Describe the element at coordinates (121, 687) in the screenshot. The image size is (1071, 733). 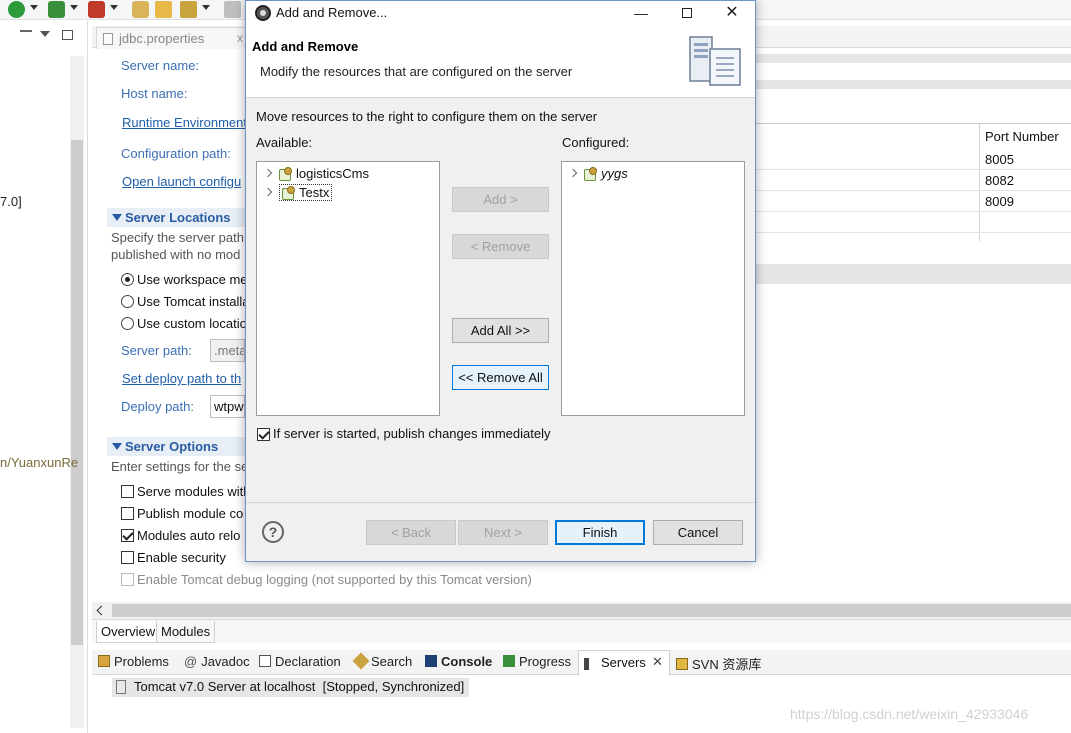
I see `tomcat-server-icon` at that location.